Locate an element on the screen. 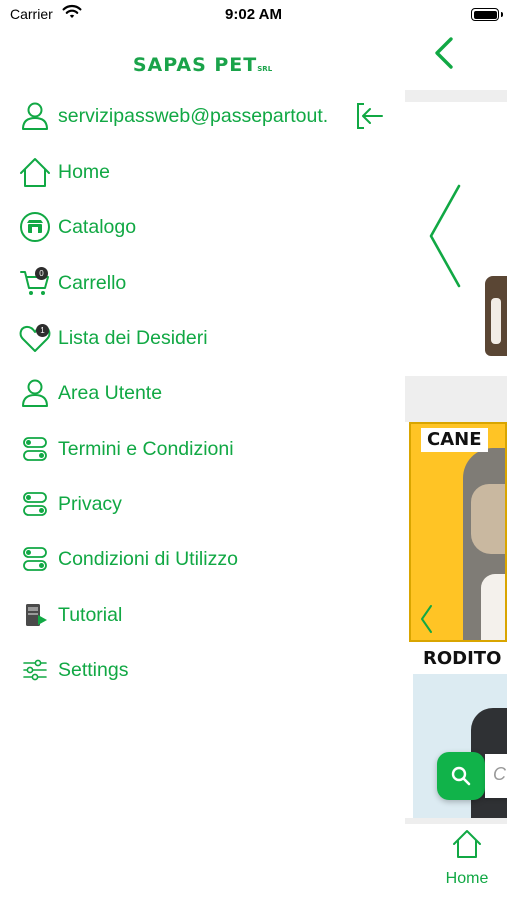 The width and height of the screenshot is (507, 900). category-label-roditori: RODITO is located at coordinates (458, 659).